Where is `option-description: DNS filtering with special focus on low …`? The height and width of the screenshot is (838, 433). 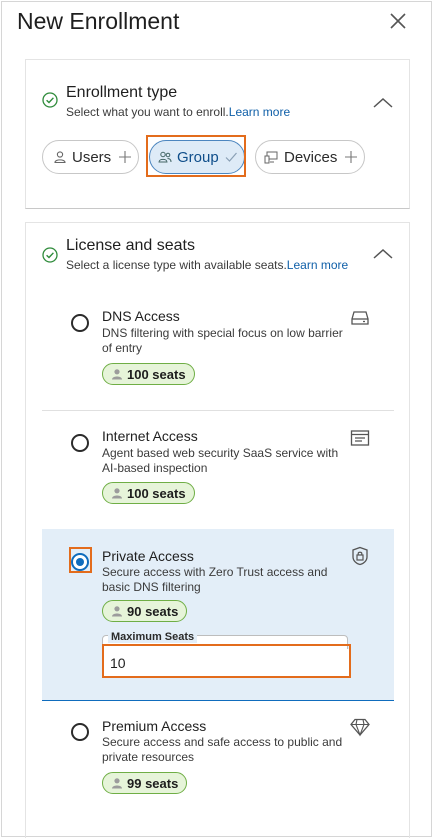
option-description: DNS filtering with special focus on low … is located at coordinates (222, 340).